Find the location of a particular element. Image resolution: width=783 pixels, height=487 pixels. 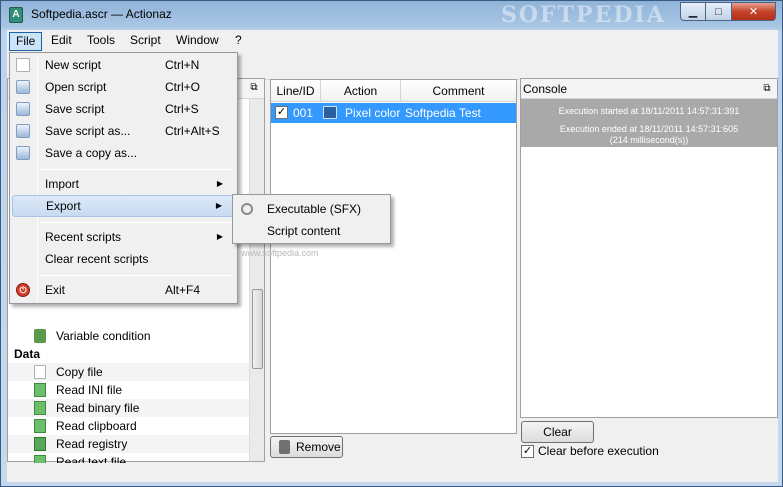

remove-button-label: Remove is located at coordinates (318, 447).